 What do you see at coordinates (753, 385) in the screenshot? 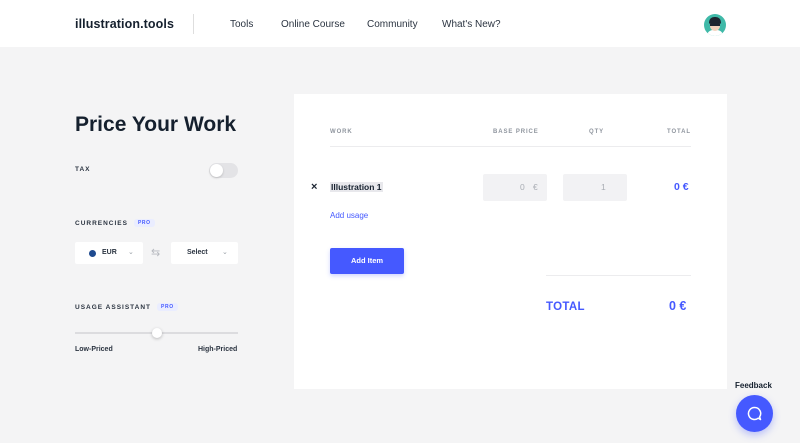
I see `feedback-label: Feedback` at bounding box center [753, 385].